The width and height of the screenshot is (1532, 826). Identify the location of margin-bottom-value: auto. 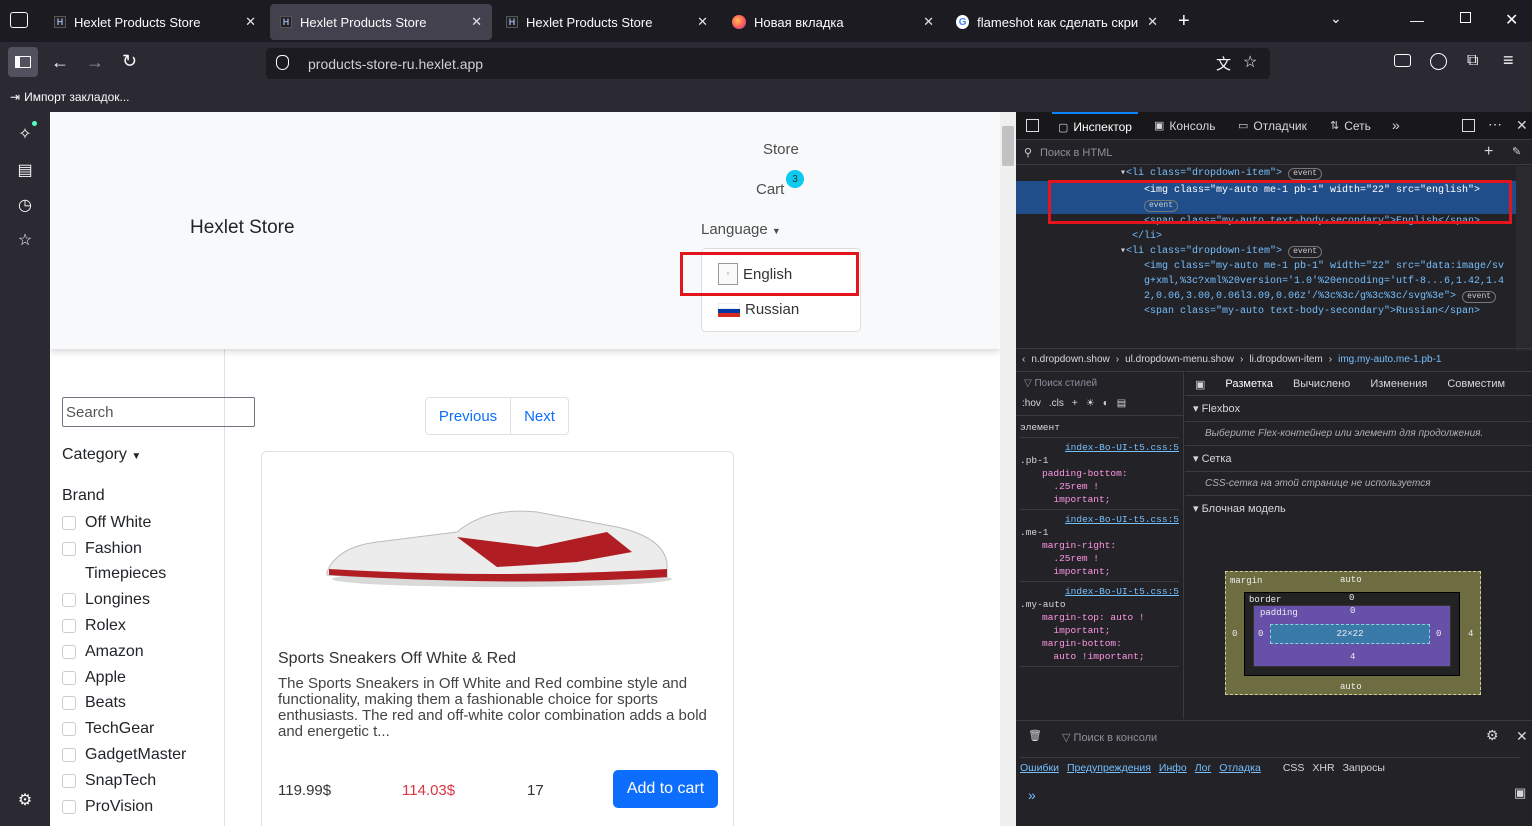
(1351, 687).